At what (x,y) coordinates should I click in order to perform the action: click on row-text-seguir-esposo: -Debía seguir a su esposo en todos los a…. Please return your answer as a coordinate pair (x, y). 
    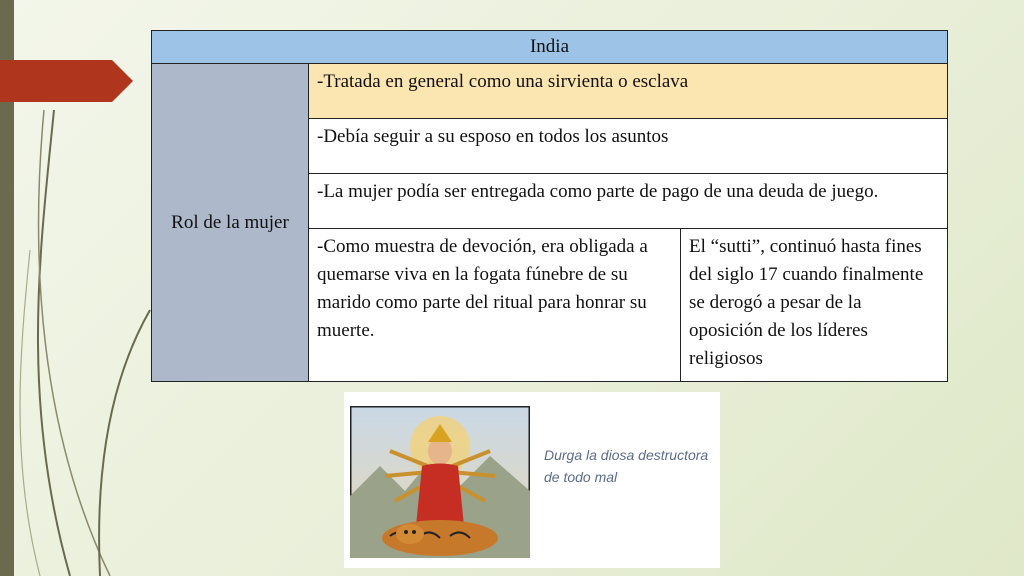
    Looking at the image, I should click on (493, 136).